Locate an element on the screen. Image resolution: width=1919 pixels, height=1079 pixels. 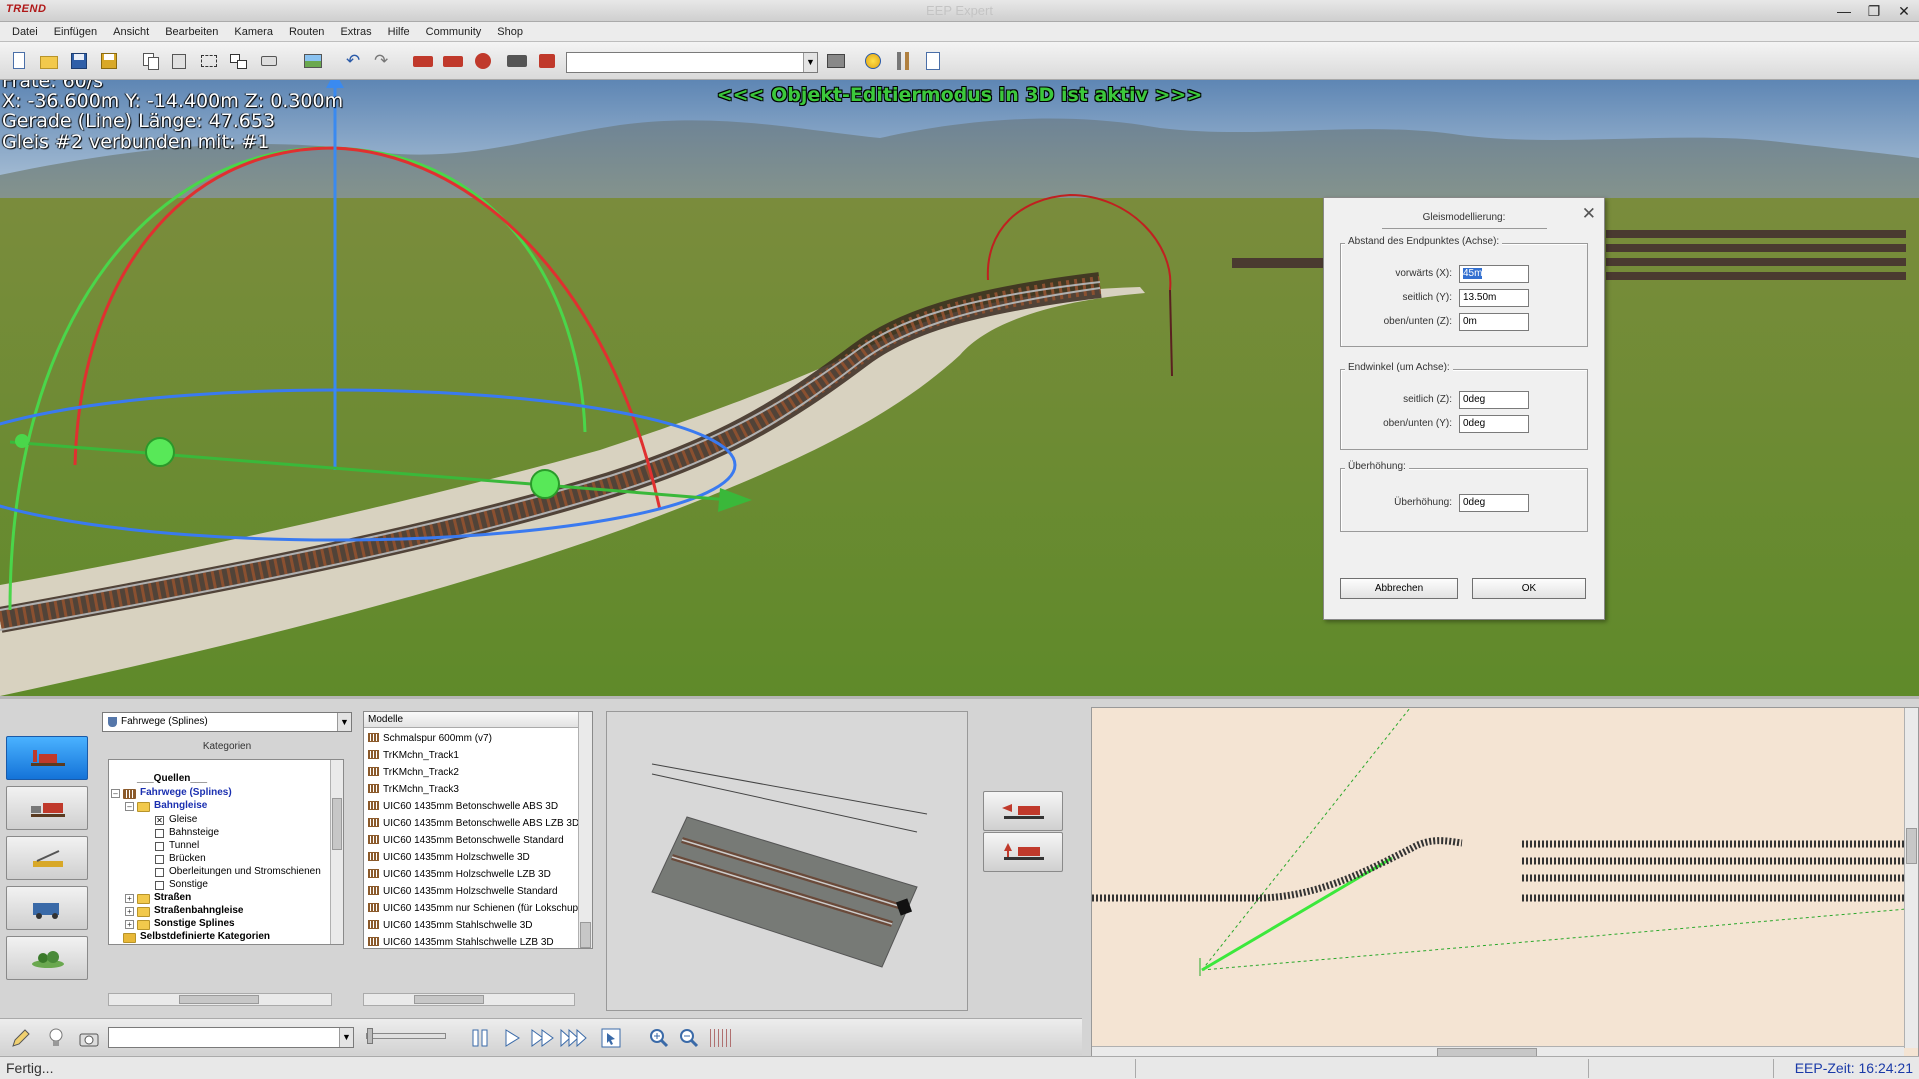
cancel-button: Abbrechen is located at coordinates (1399, 588).